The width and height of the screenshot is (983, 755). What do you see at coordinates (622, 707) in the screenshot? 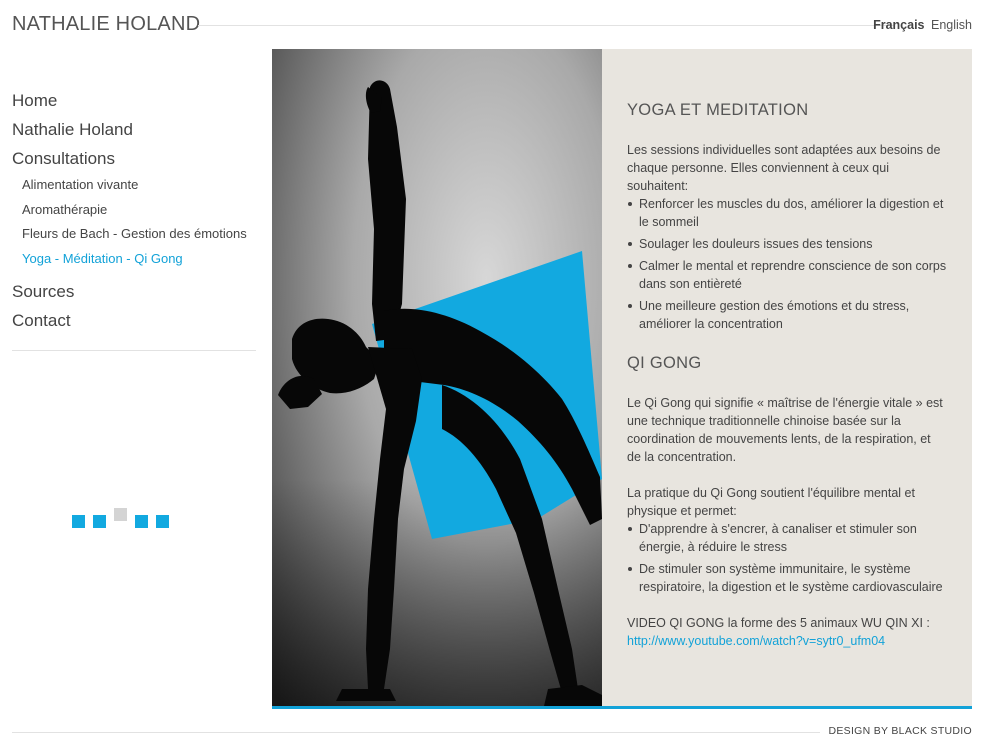
I see `content-bottom-bar` at bounding box center [622, 707].